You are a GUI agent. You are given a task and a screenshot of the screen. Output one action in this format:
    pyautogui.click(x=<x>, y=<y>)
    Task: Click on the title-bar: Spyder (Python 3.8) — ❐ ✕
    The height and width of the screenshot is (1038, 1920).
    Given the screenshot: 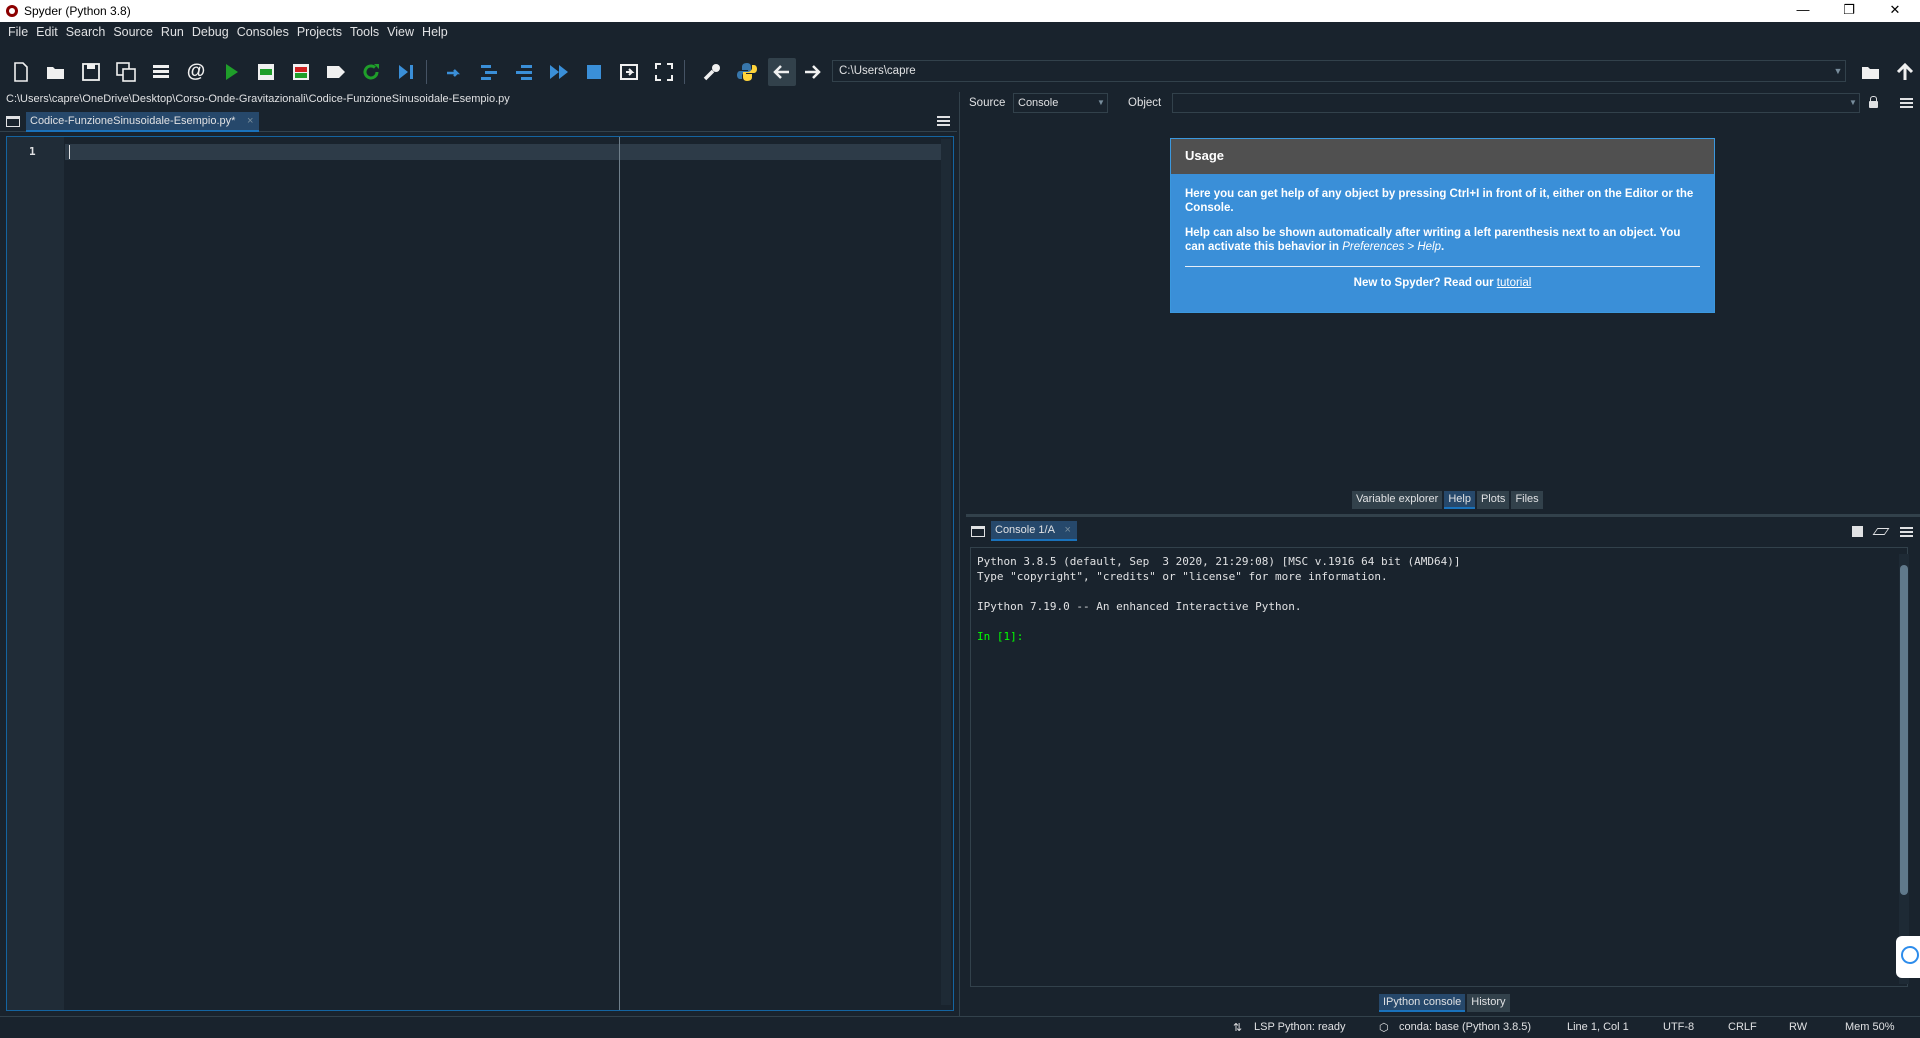 What is the action you would take?
    pyautogui.click(x=960, y=11)
    